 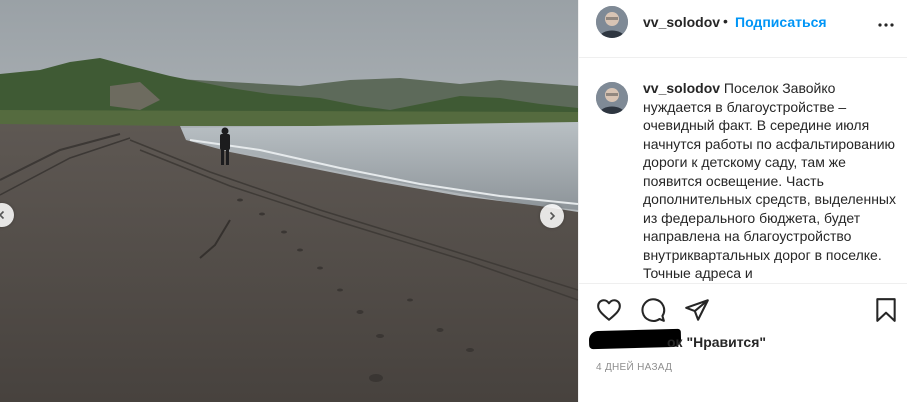 What do you see at coordinates (634, 367) in the screenshot?
I see `post-timestamp: 4 ДНЕЙ НАЗАД` at bounding box center [634, 367].